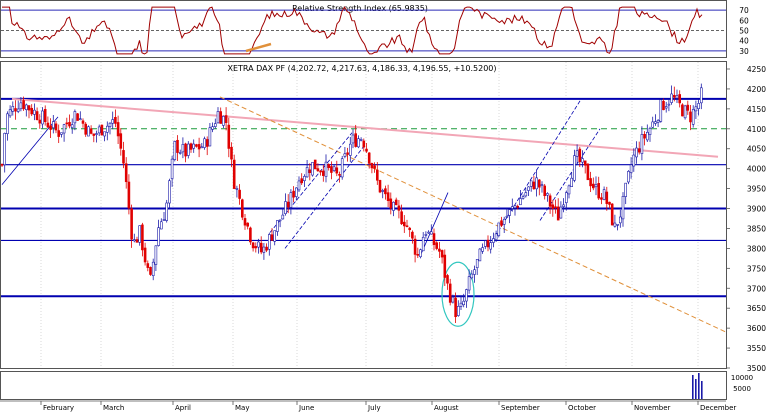  What do you see at coordinates (696, 389) in the screenshot?
I see `volume-bar` at bounding box center [696, 389].